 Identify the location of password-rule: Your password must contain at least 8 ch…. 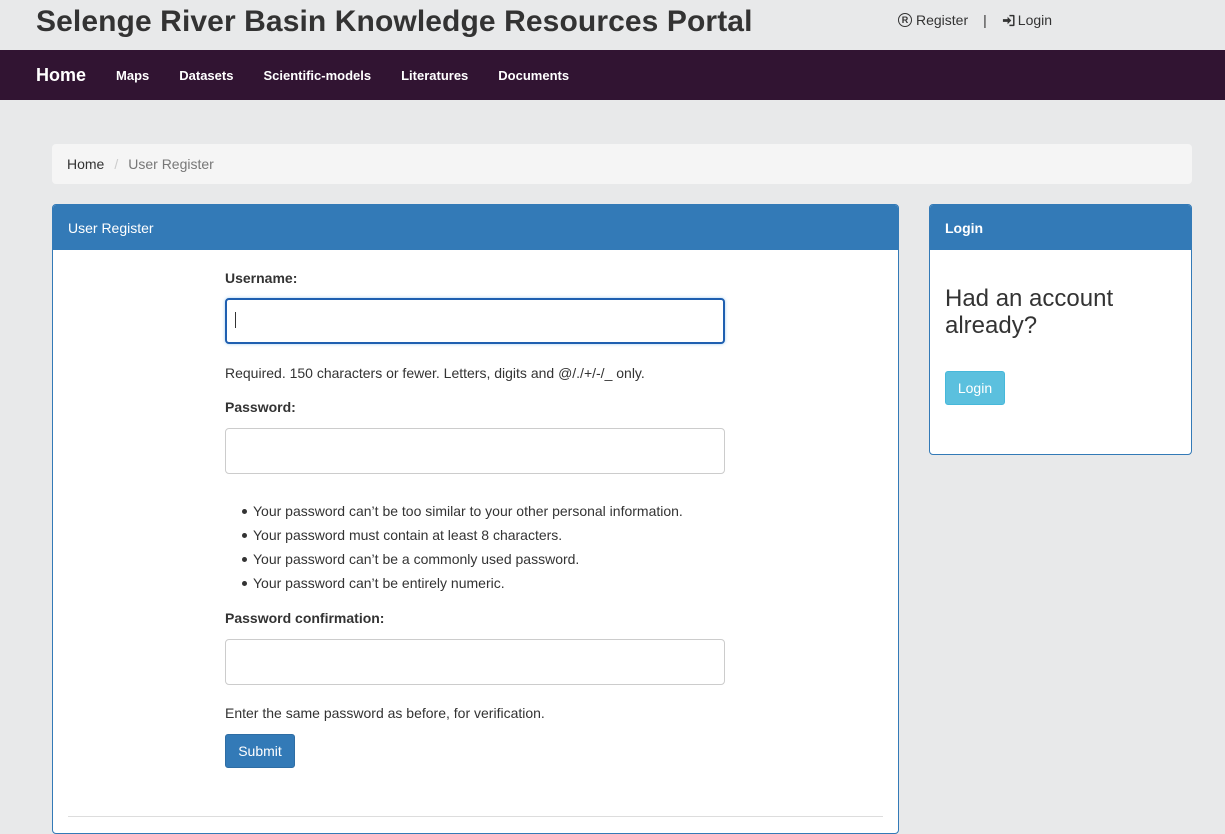
(454, 535).